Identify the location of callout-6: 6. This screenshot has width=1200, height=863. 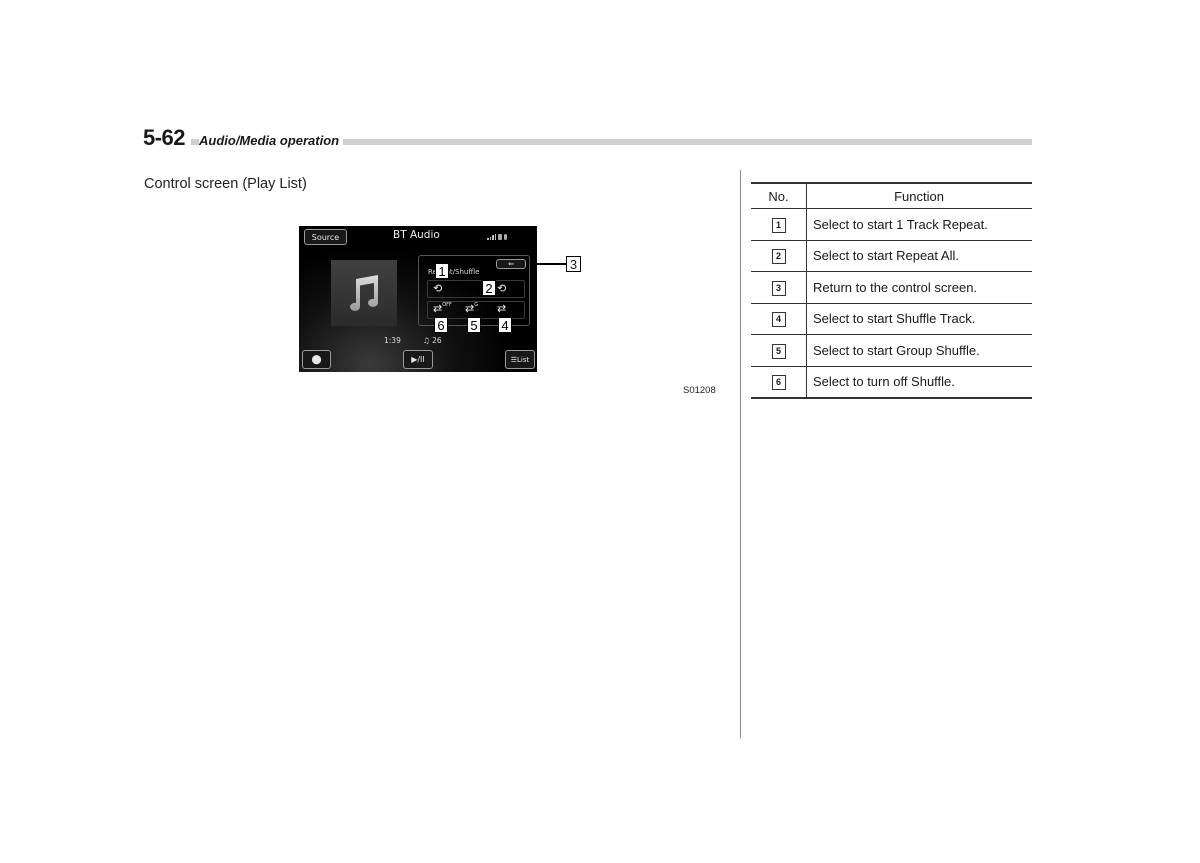
(441, 325).